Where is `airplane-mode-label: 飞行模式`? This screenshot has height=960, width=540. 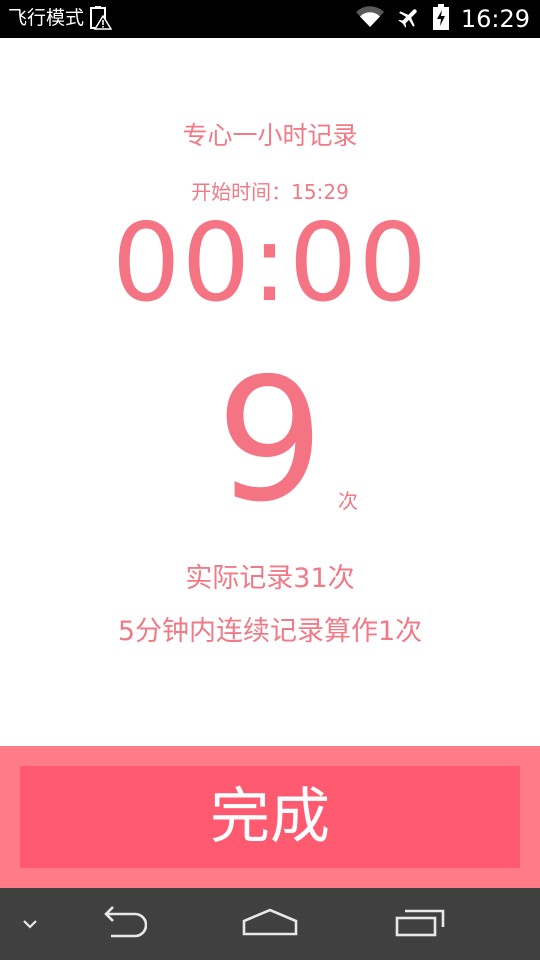 airplane-mode-label: 飞行模式 is located at coordinates (46, 18).